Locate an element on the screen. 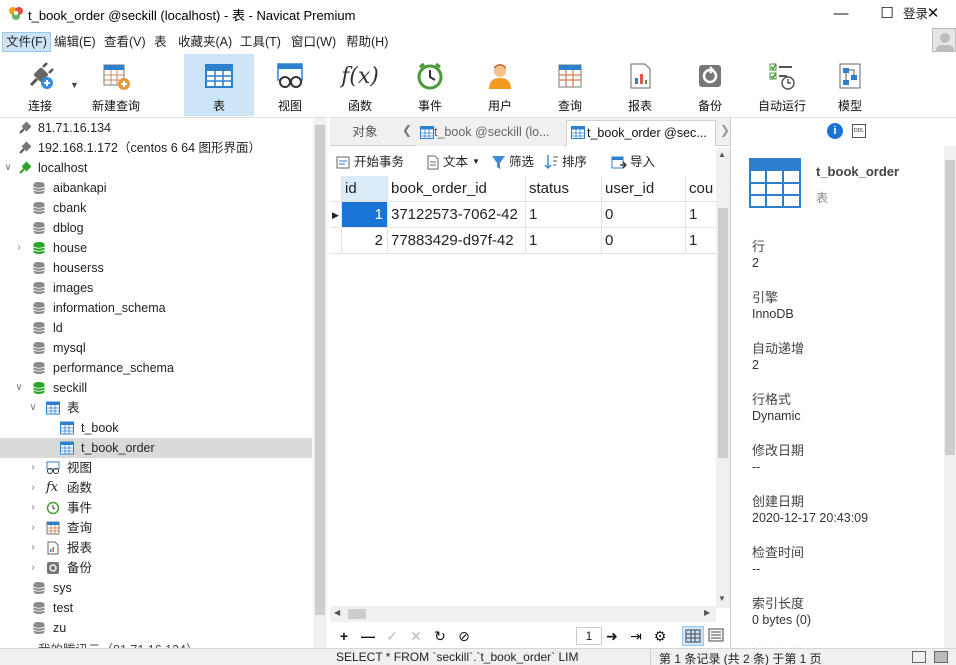 The width and height of the screenshot is (956, 665). query-button: 查询 is located at coordinates (570, 85).